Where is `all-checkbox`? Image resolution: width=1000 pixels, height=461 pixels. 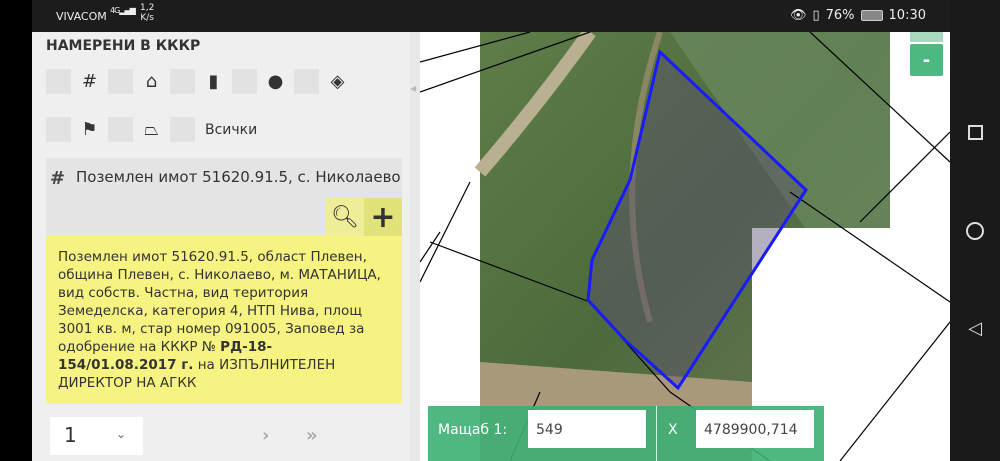 all-checkbox is located at coordinates (182, 129).